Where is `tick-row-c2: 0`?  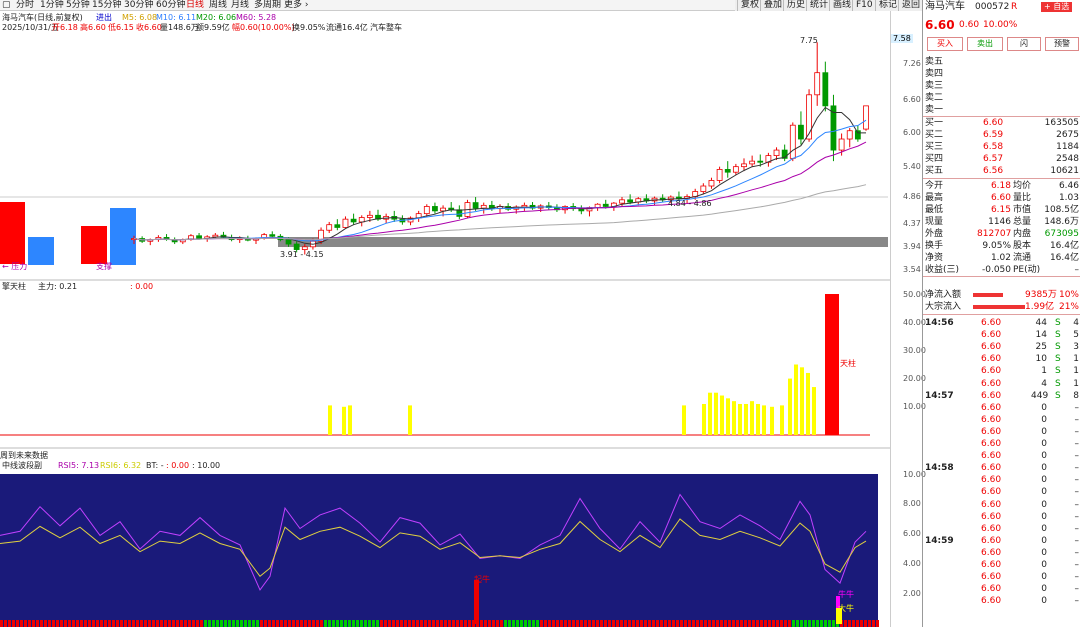 tick-row-c2: 0 is located at coordinates (1044, 468).